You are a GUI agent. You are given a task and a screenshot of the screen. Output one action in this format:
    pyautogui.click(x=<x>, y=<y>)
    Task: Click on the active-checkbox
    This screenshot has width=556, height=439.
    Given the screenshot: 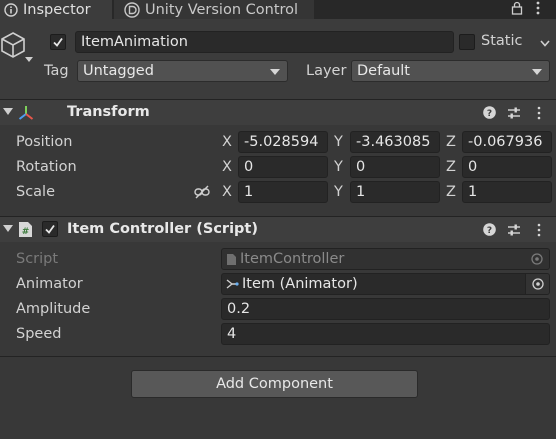 What is the action you would take?
    pyautogui.click(x=58, y=42)
    